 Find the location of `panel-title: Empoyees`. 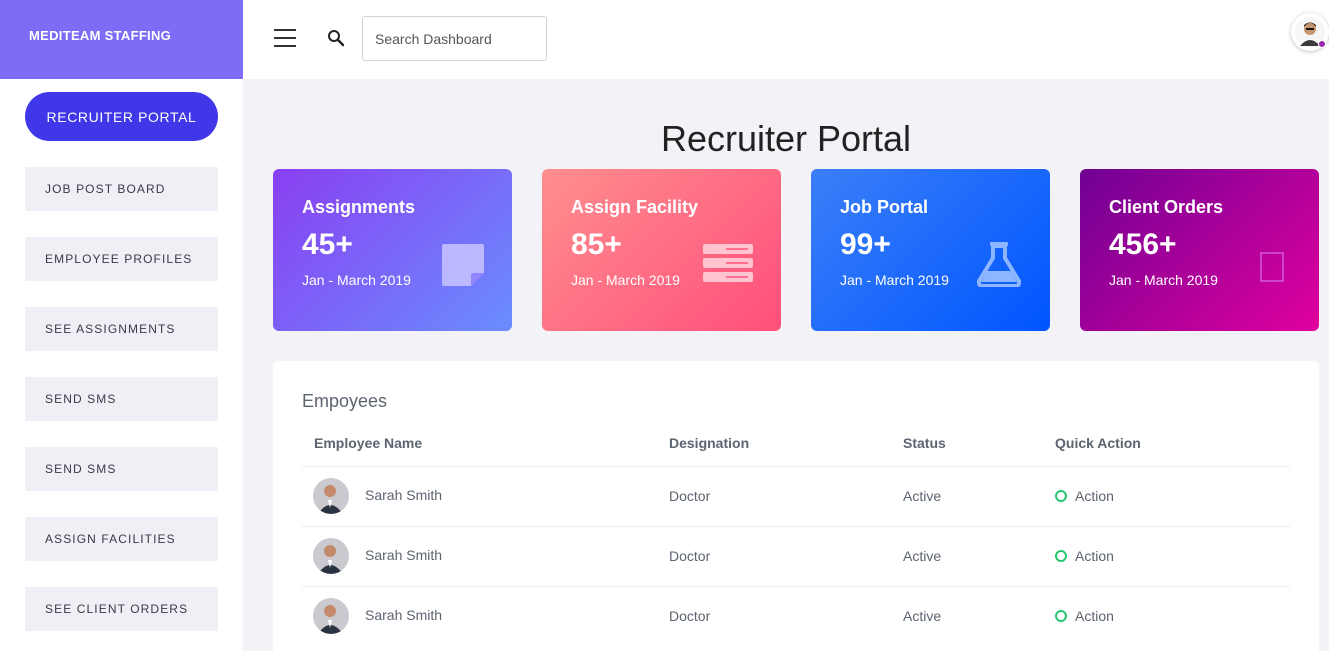

panel-title: Empoyees is located at coordinates (345, 401).